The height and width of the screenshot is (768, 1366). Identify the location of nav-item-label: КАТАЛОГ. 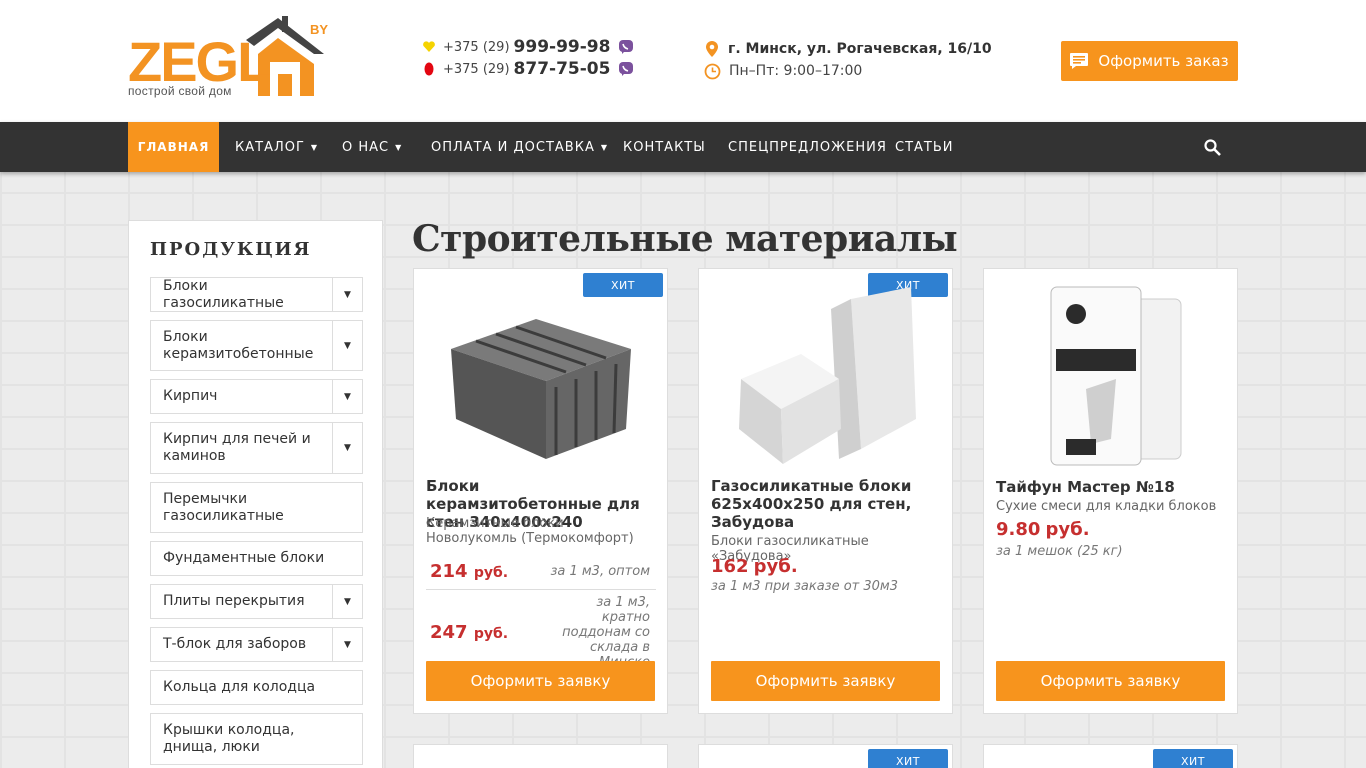
(270, 147).